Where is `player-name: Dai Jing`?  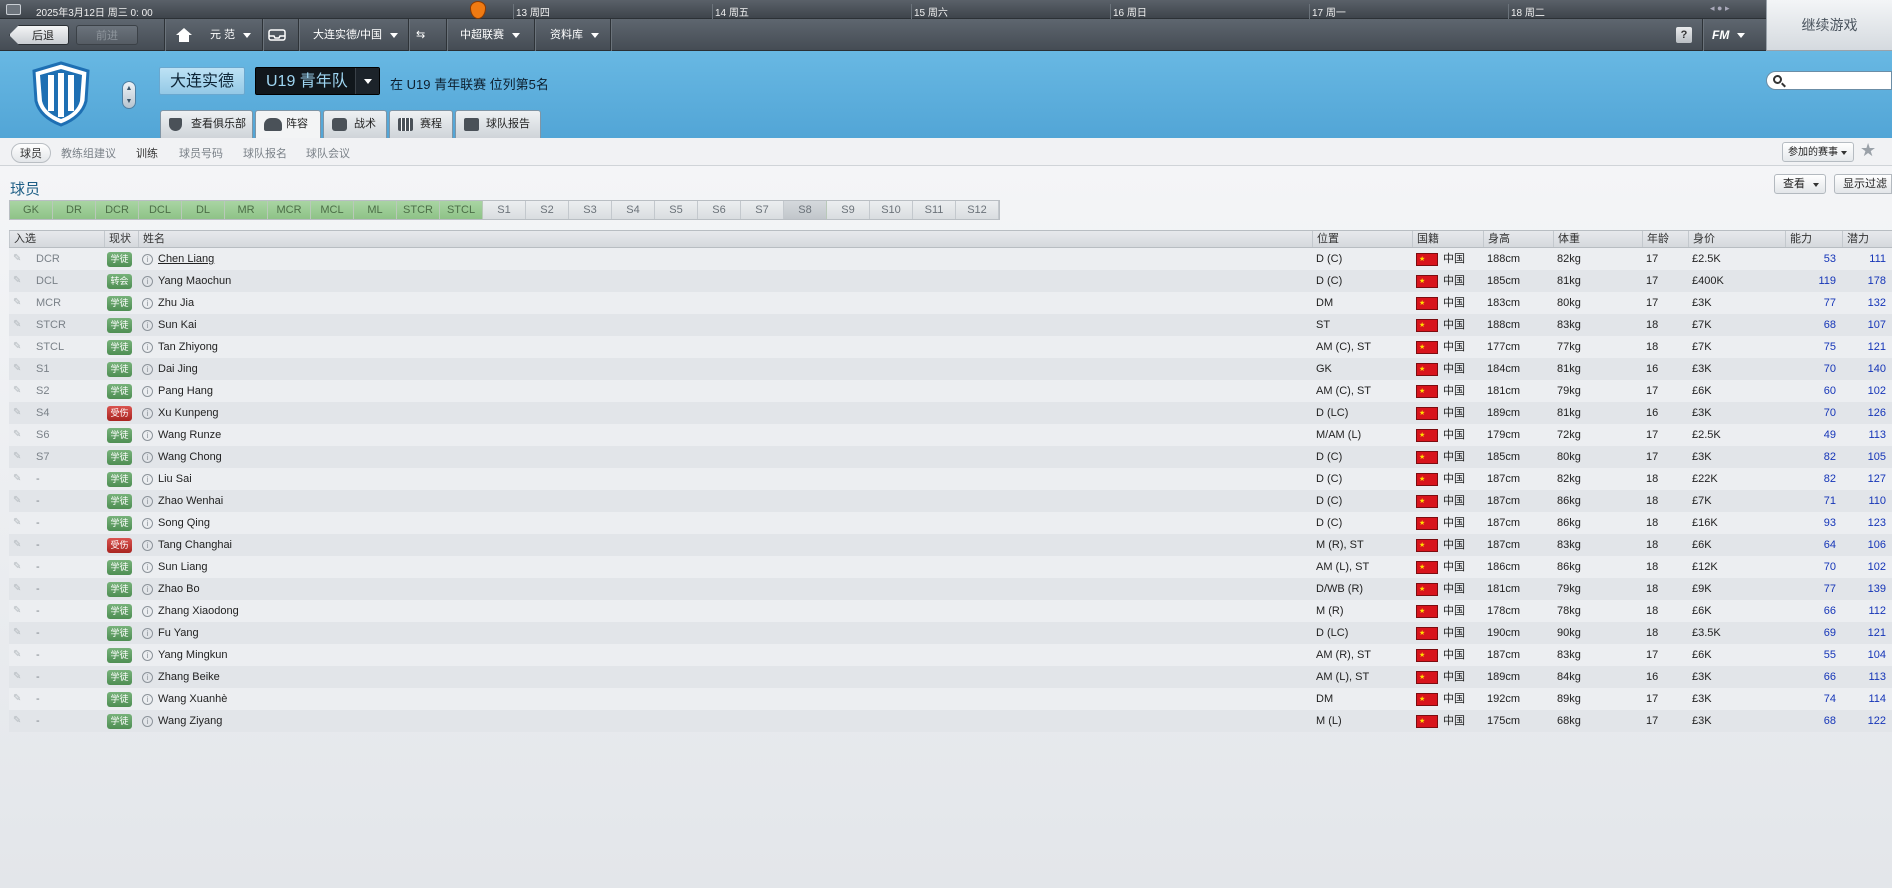
player-name: Dai Jing is located at coordinates (178, 369).